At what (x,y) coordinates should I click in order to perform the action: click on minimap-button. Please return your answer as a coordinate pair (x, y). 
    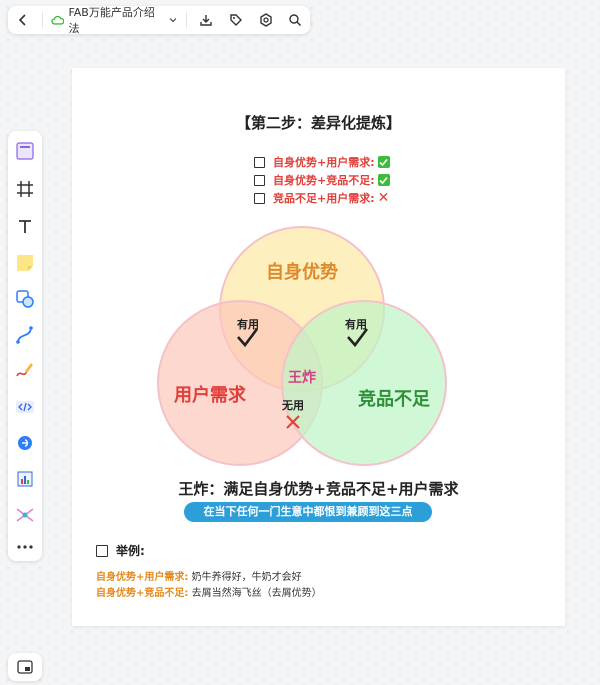
    Looking at the image, I should click on (25, 667).